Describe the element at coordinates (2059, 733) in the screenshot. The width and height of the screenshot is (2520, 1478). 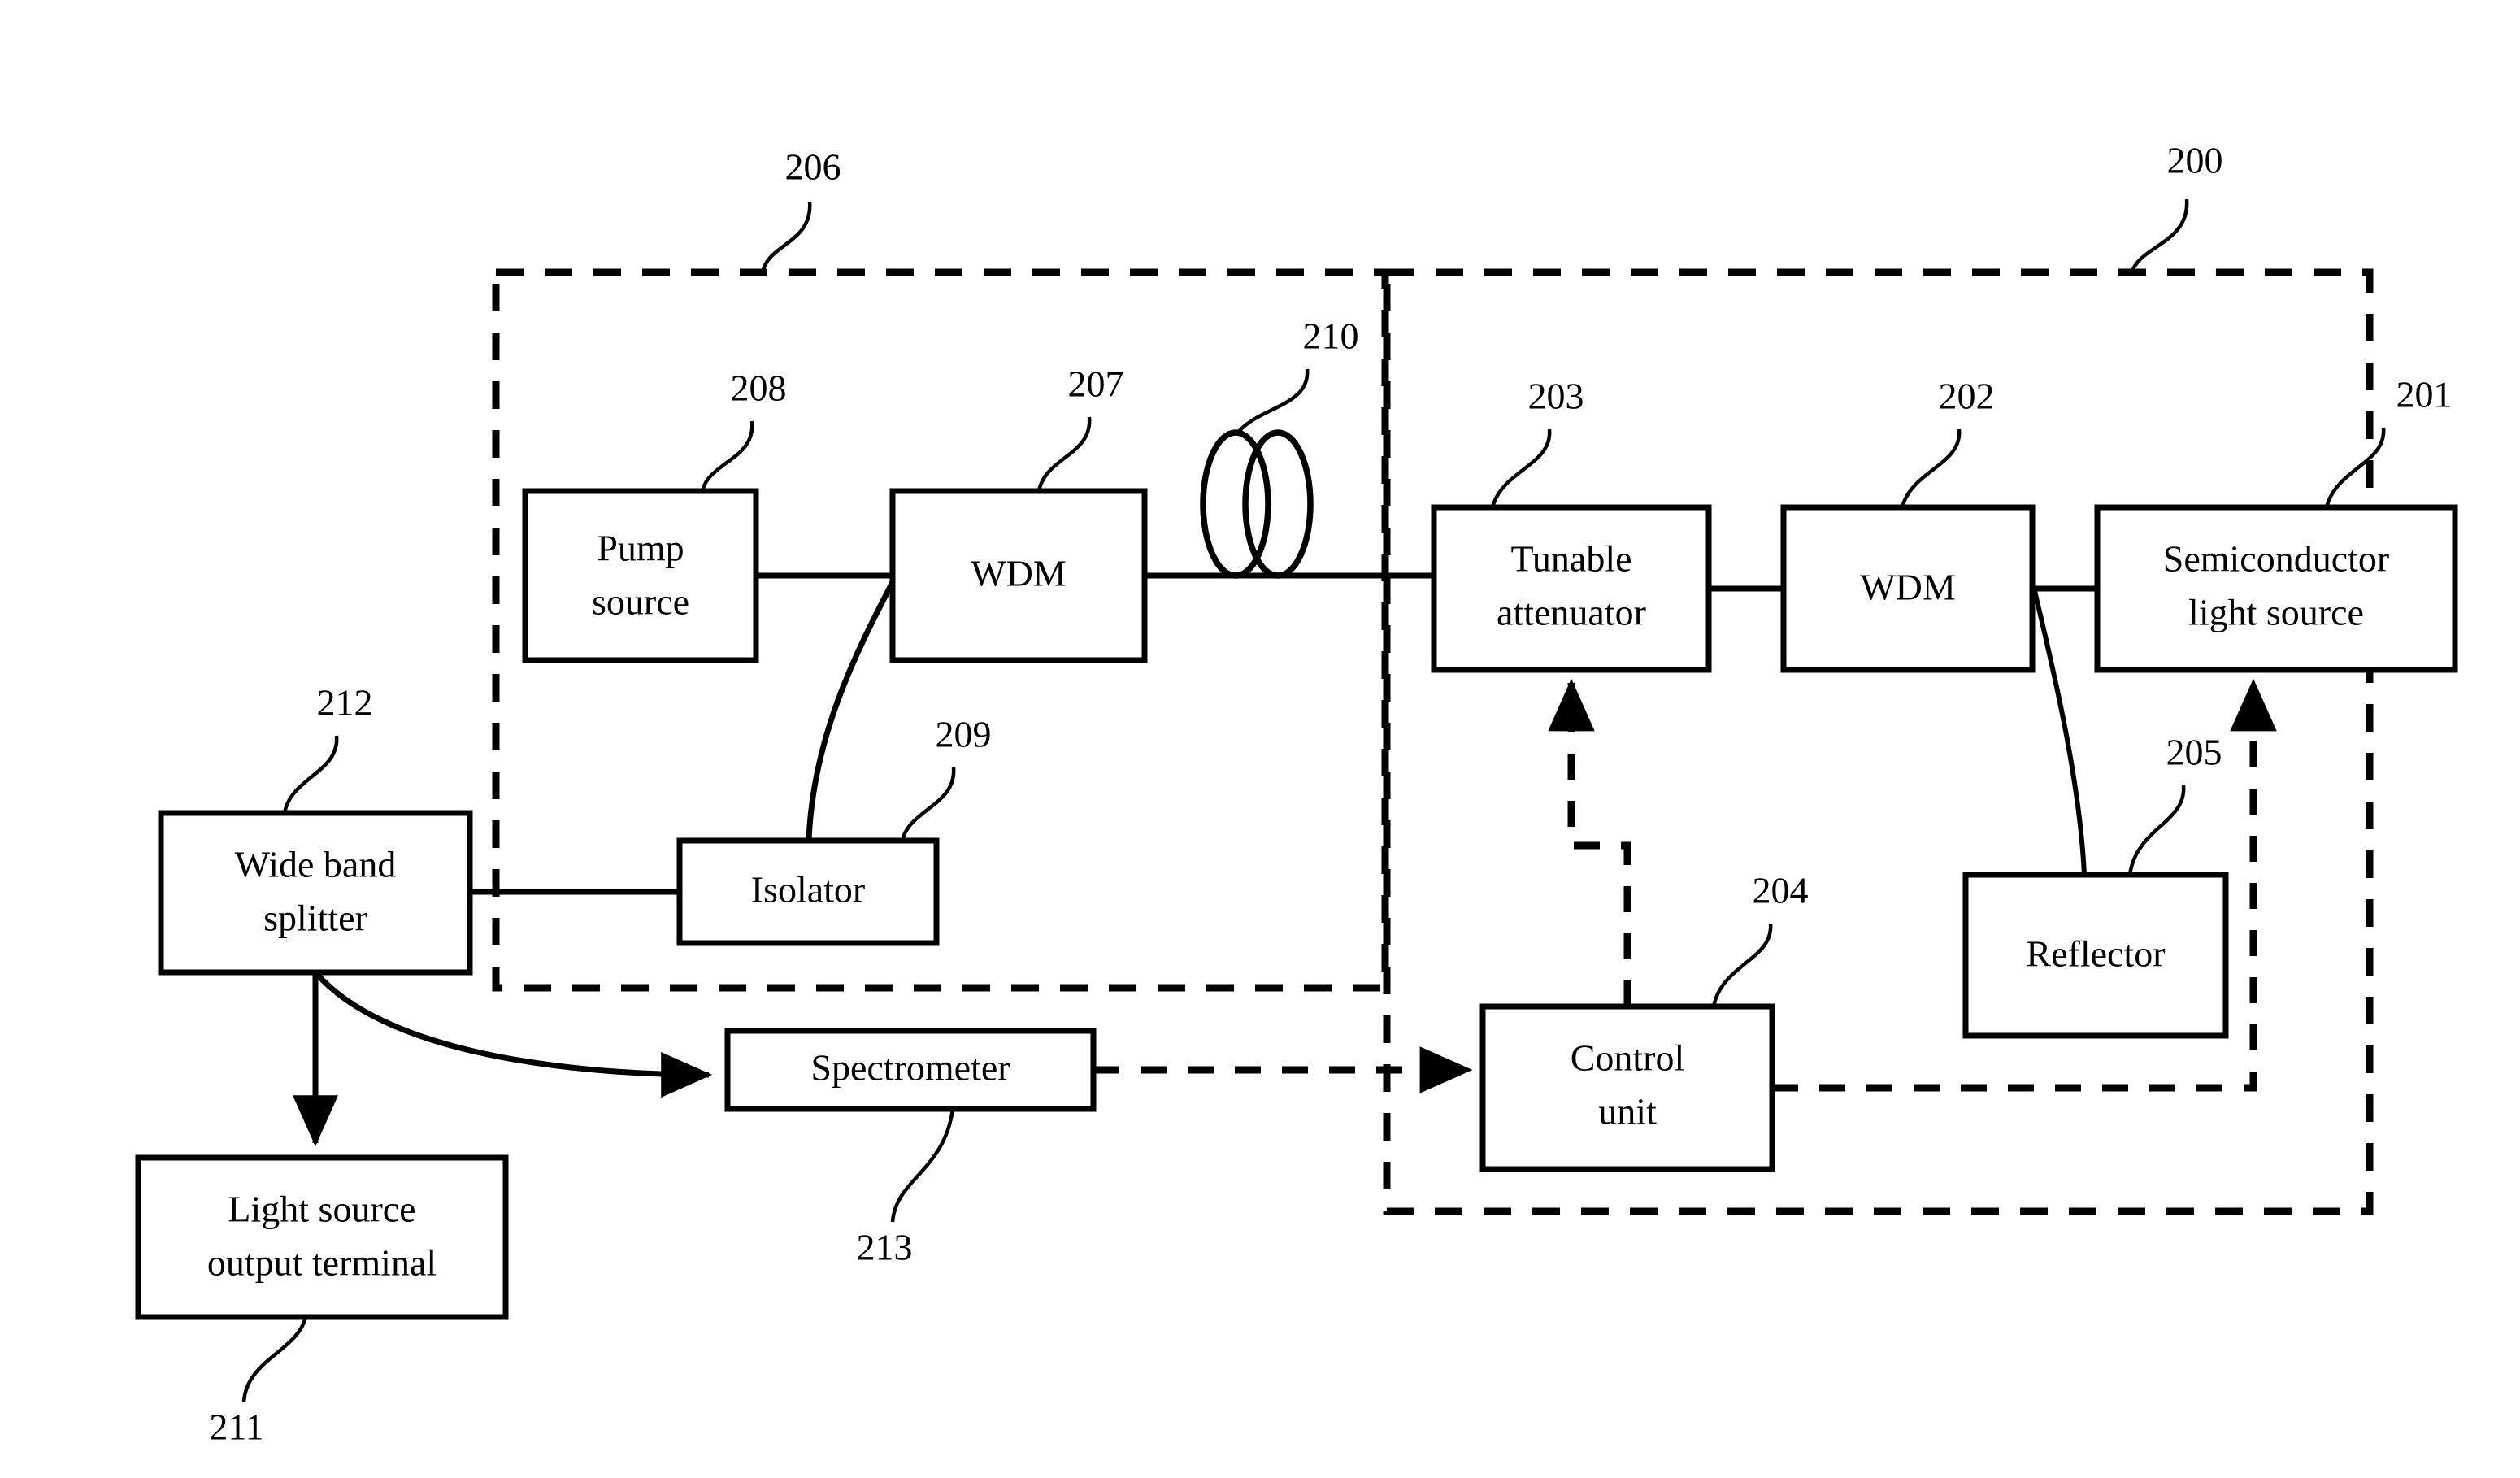
I see `link-wdm-to-reflector` at that location.